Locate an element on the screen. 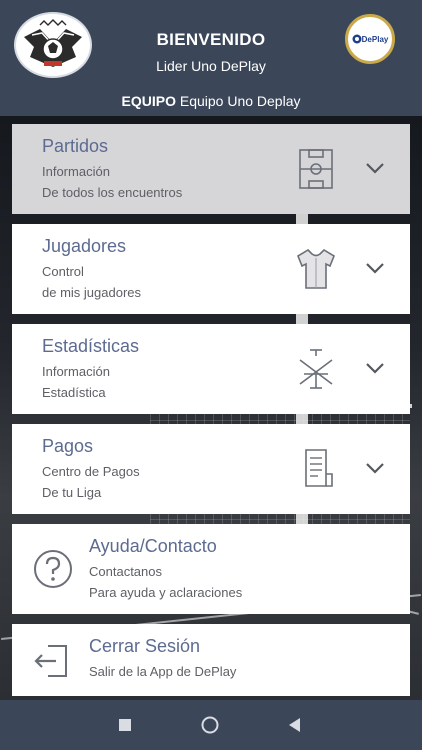 This screenshot has width=422, height=750. system-nav-bar is located at coordinates (211, 725).